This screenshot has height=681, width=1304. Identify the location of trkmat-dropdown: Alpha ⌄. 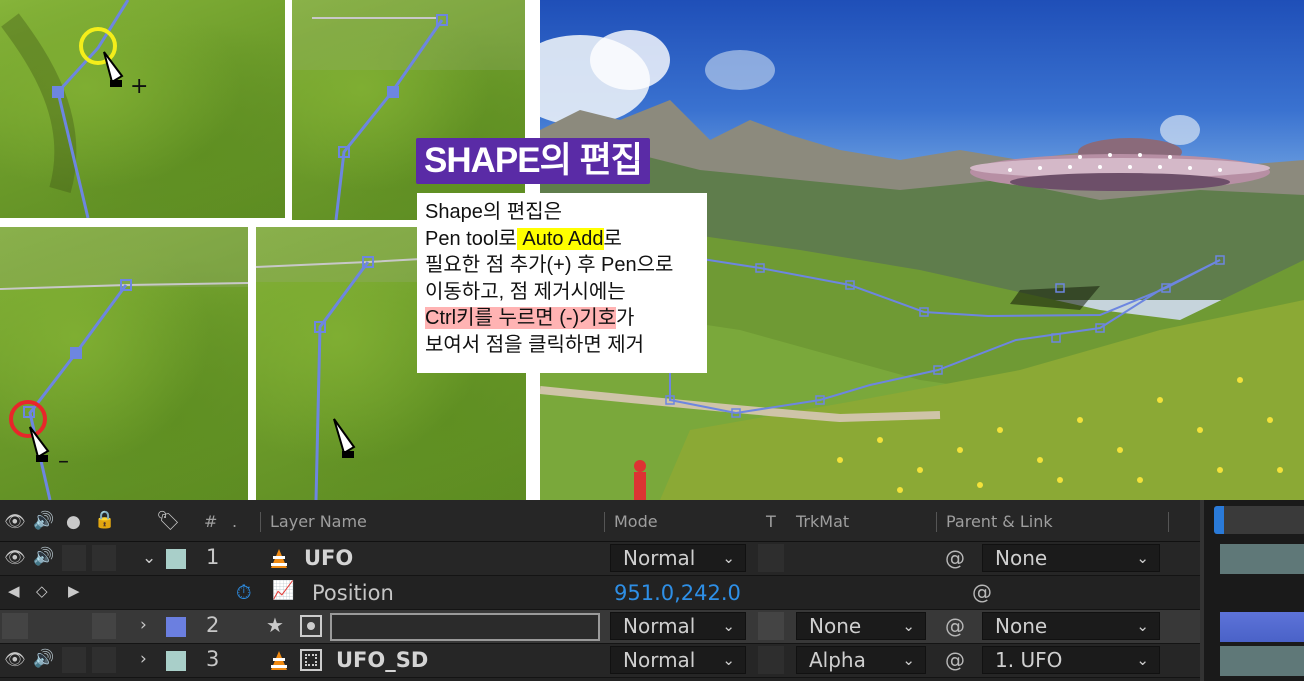
(861, 660).